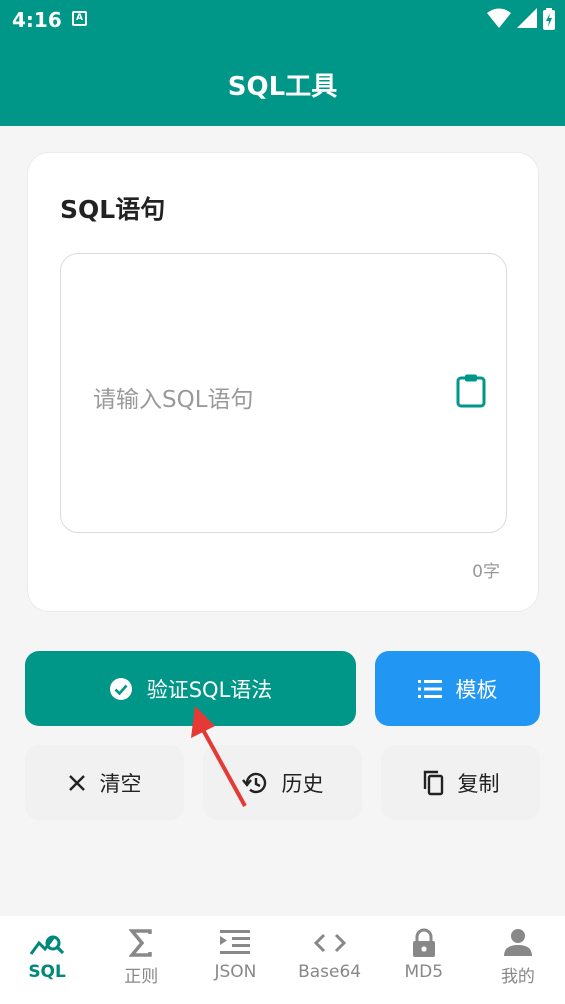 This screenshot has height=1004, width=565. I want to click on template-button: 模板, so click(457, 688).